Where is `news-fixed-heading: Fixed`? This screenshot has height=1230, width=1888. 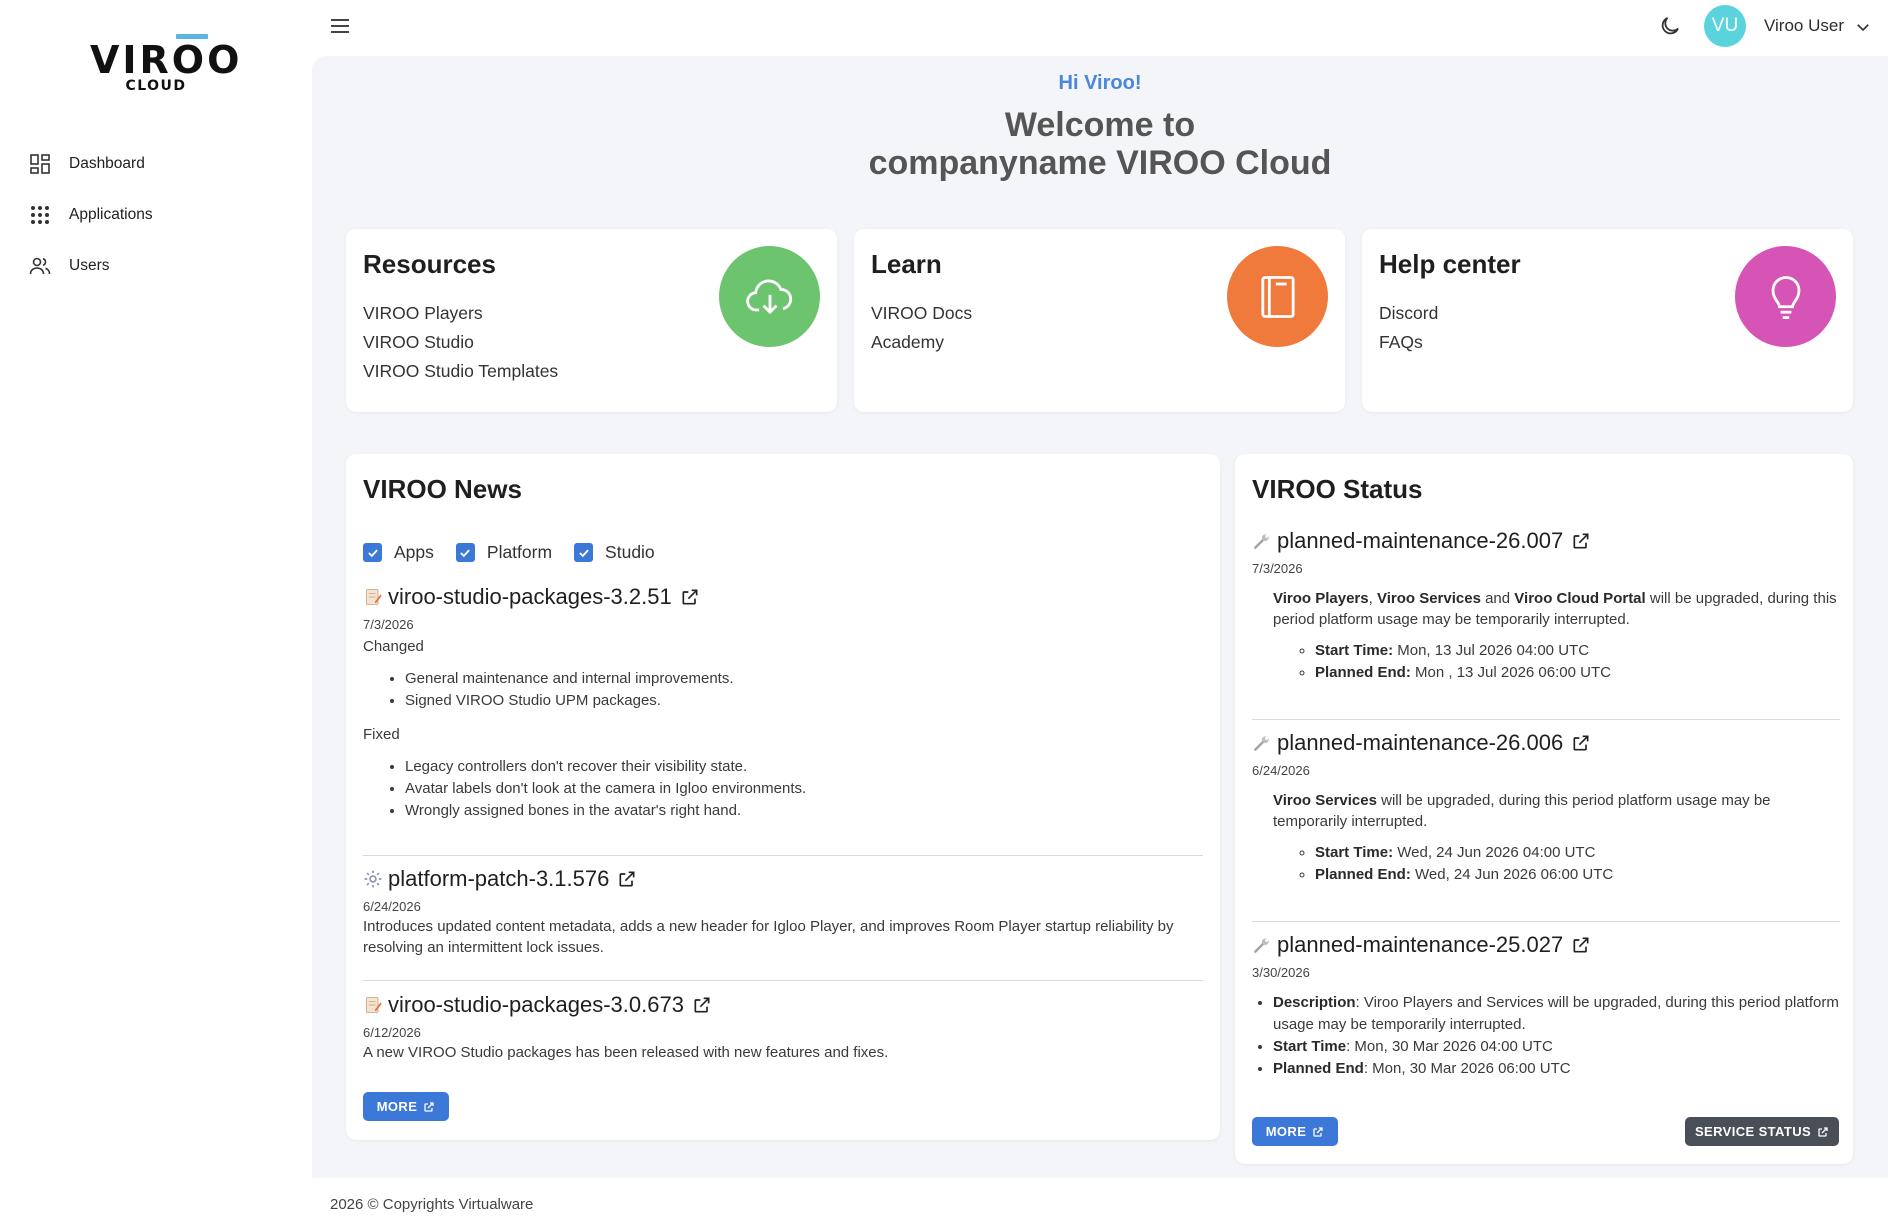
news-fixed-heading: Fixed is located at coordinates (381, 734).